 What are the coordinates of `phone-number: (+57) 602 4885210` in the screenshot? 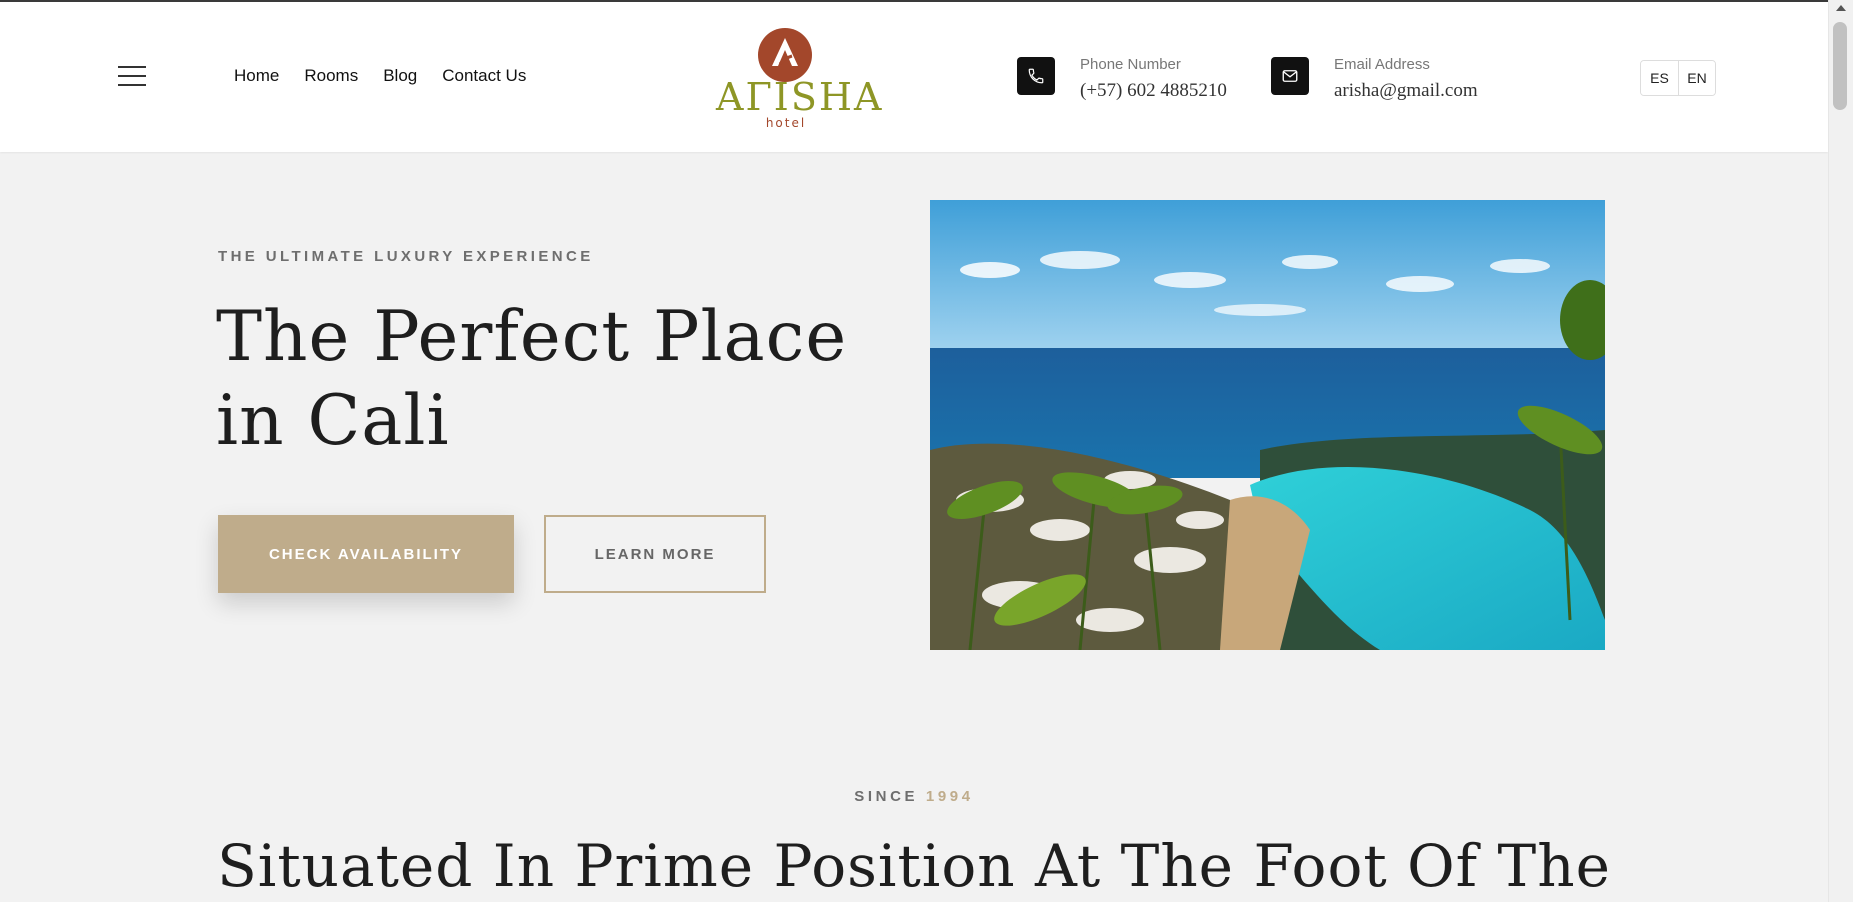 It's located at (1153, 91).